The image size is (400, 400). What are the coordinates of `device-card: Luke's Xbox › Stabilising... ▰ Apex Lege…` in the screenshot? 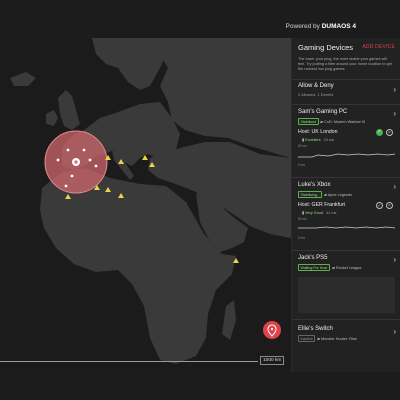 It's located at (346, 214).